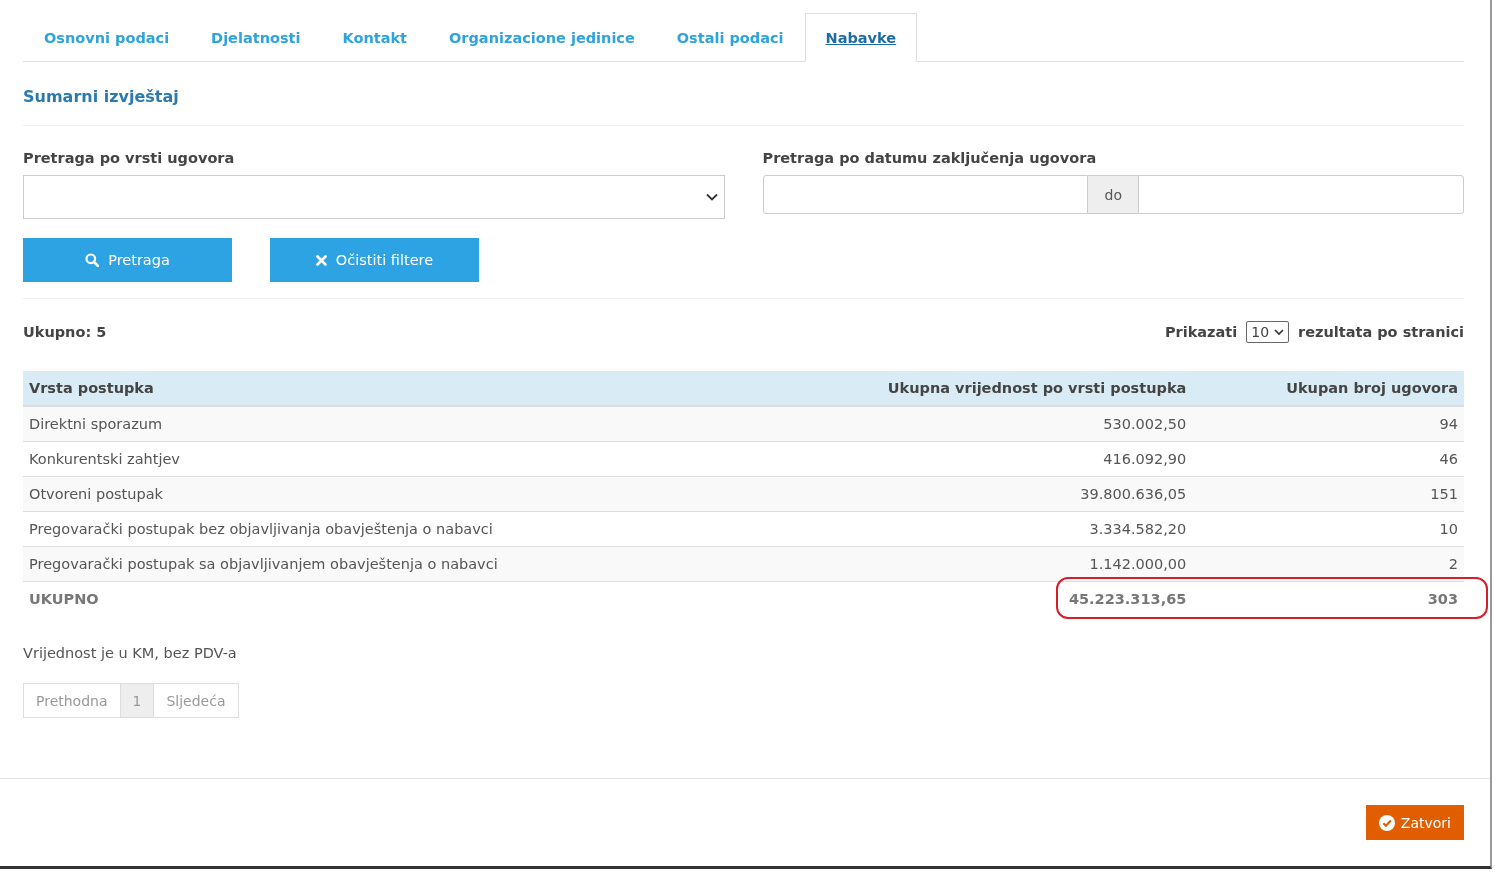 The height and width of the screenshot is (872, 1495). What do you see at coordinates (1414, 822) in the screenshot?
I see `close-button: Zatvori` at bounding box center [1414, 822].